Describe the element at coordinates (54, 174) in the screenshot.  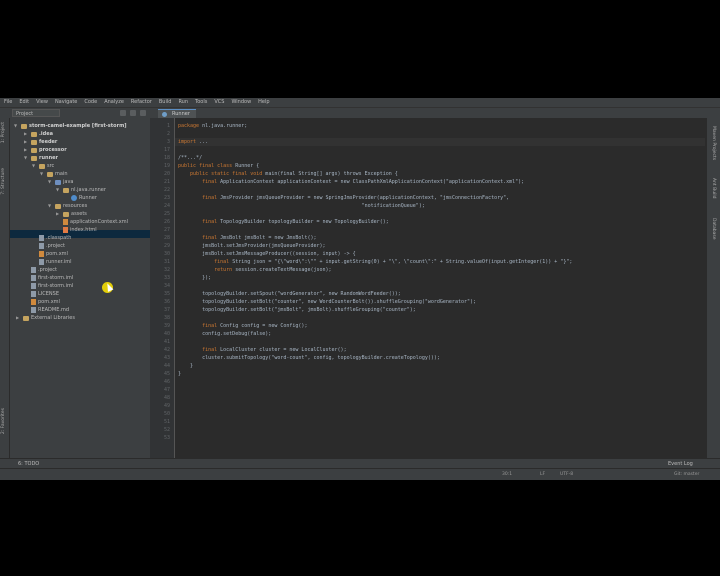
I see `tree-item: ▼ main` at that location.